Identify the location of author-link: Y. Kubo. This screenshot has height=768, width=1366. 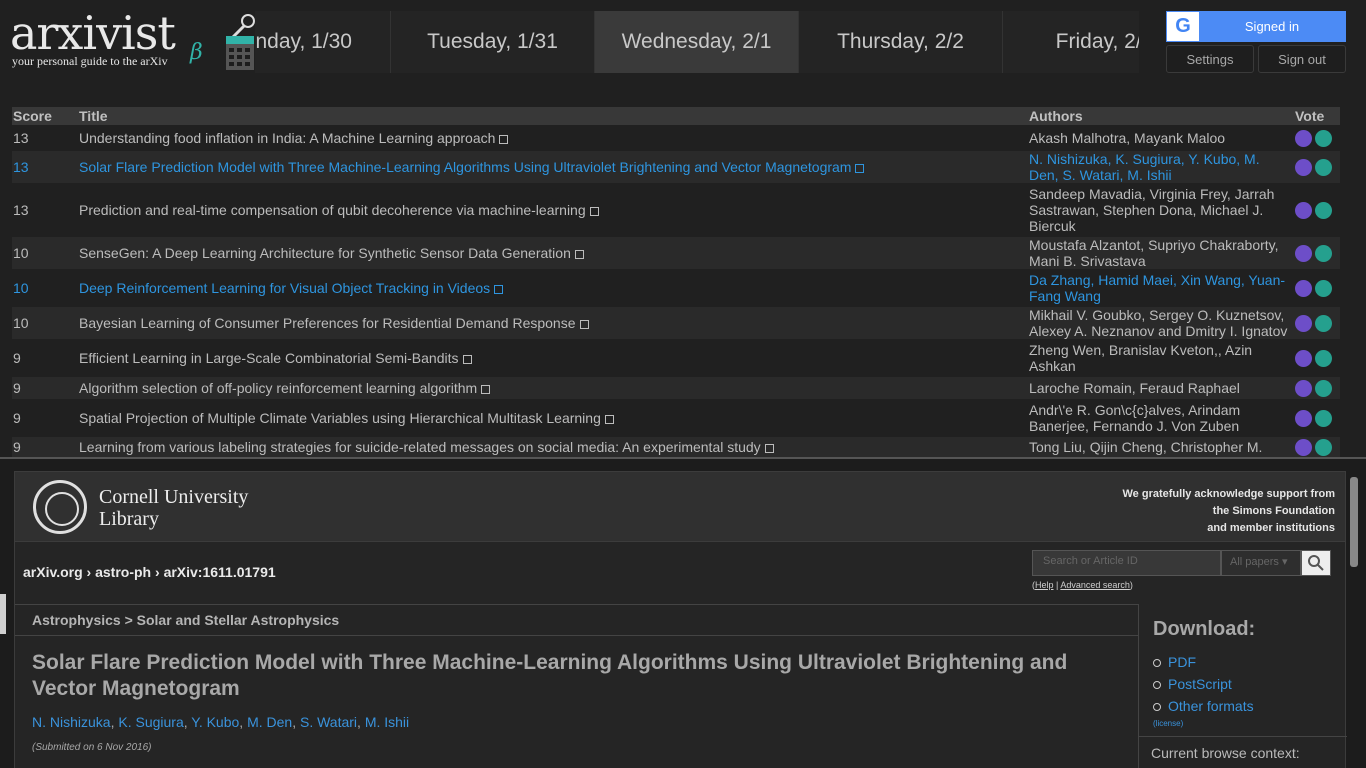
(215, 722).